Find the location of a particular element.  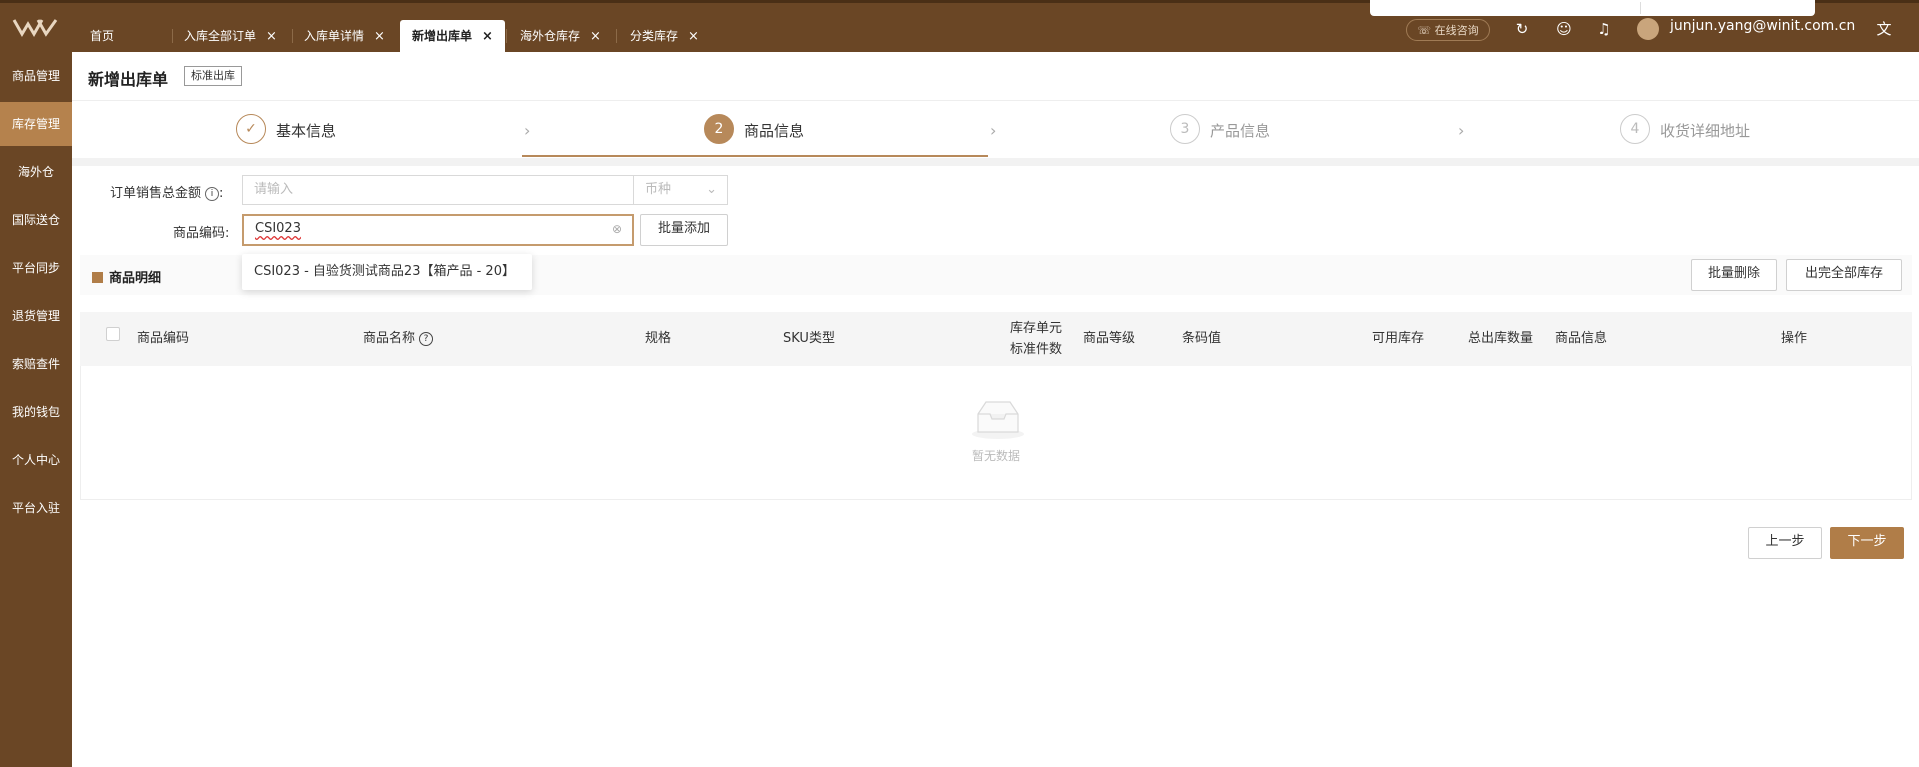

col-spec: 规格 is located at coordinates (658, 338).